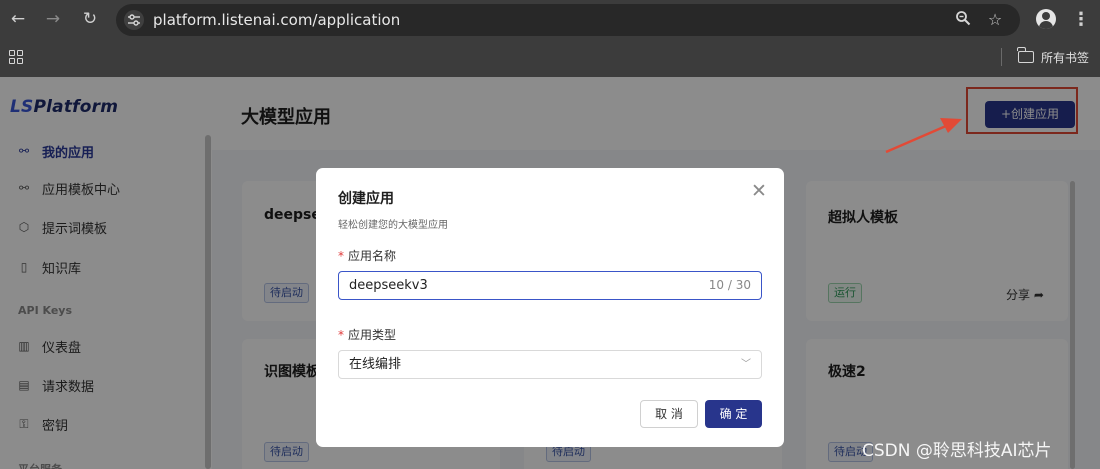 Image resolution: width=1100 pixels, height=469 pixels. I want to click on watermark: CSDN @聆思科技AI芯片, so click(957, 451).